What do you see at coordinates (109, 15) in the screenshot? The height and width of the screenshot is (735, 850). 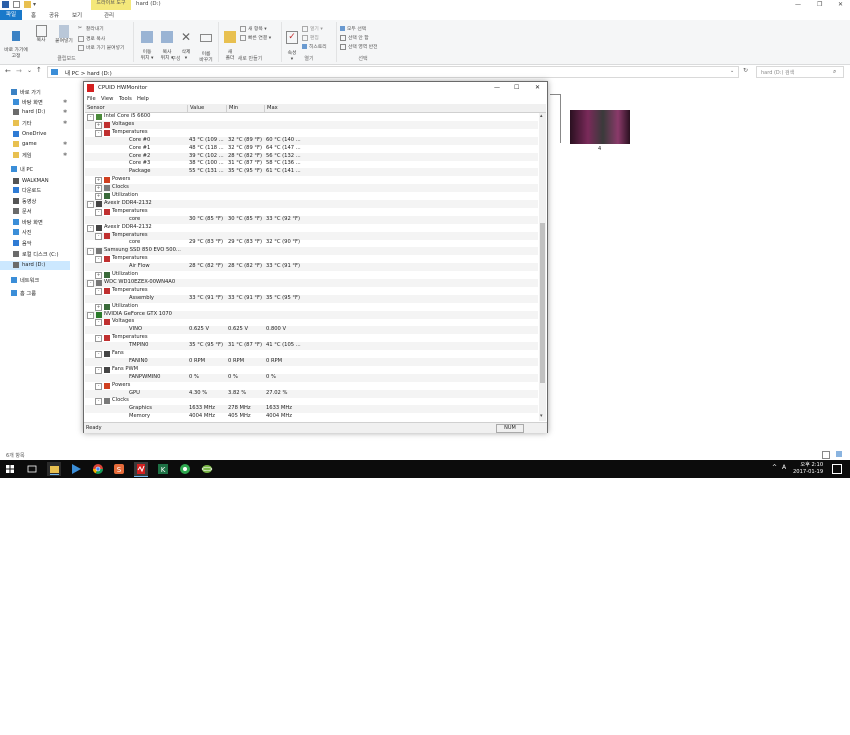 I see `tab-manage: 관리` at bounding box center [109, 15].